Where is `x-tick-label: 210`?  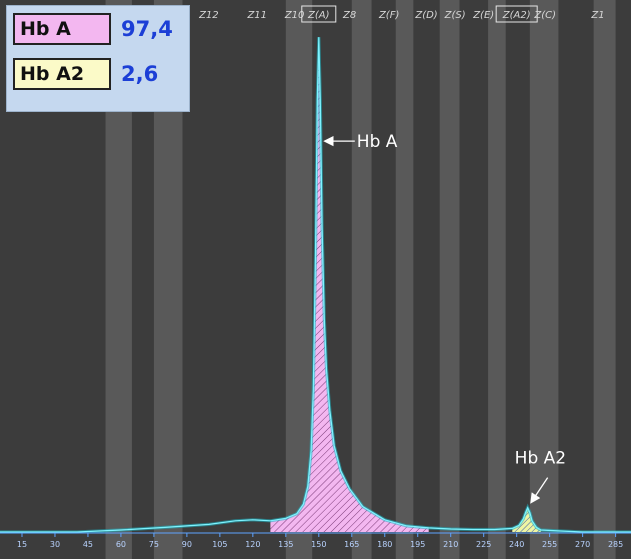 x-tick-label: 210 is located at coordinates (450, 544).